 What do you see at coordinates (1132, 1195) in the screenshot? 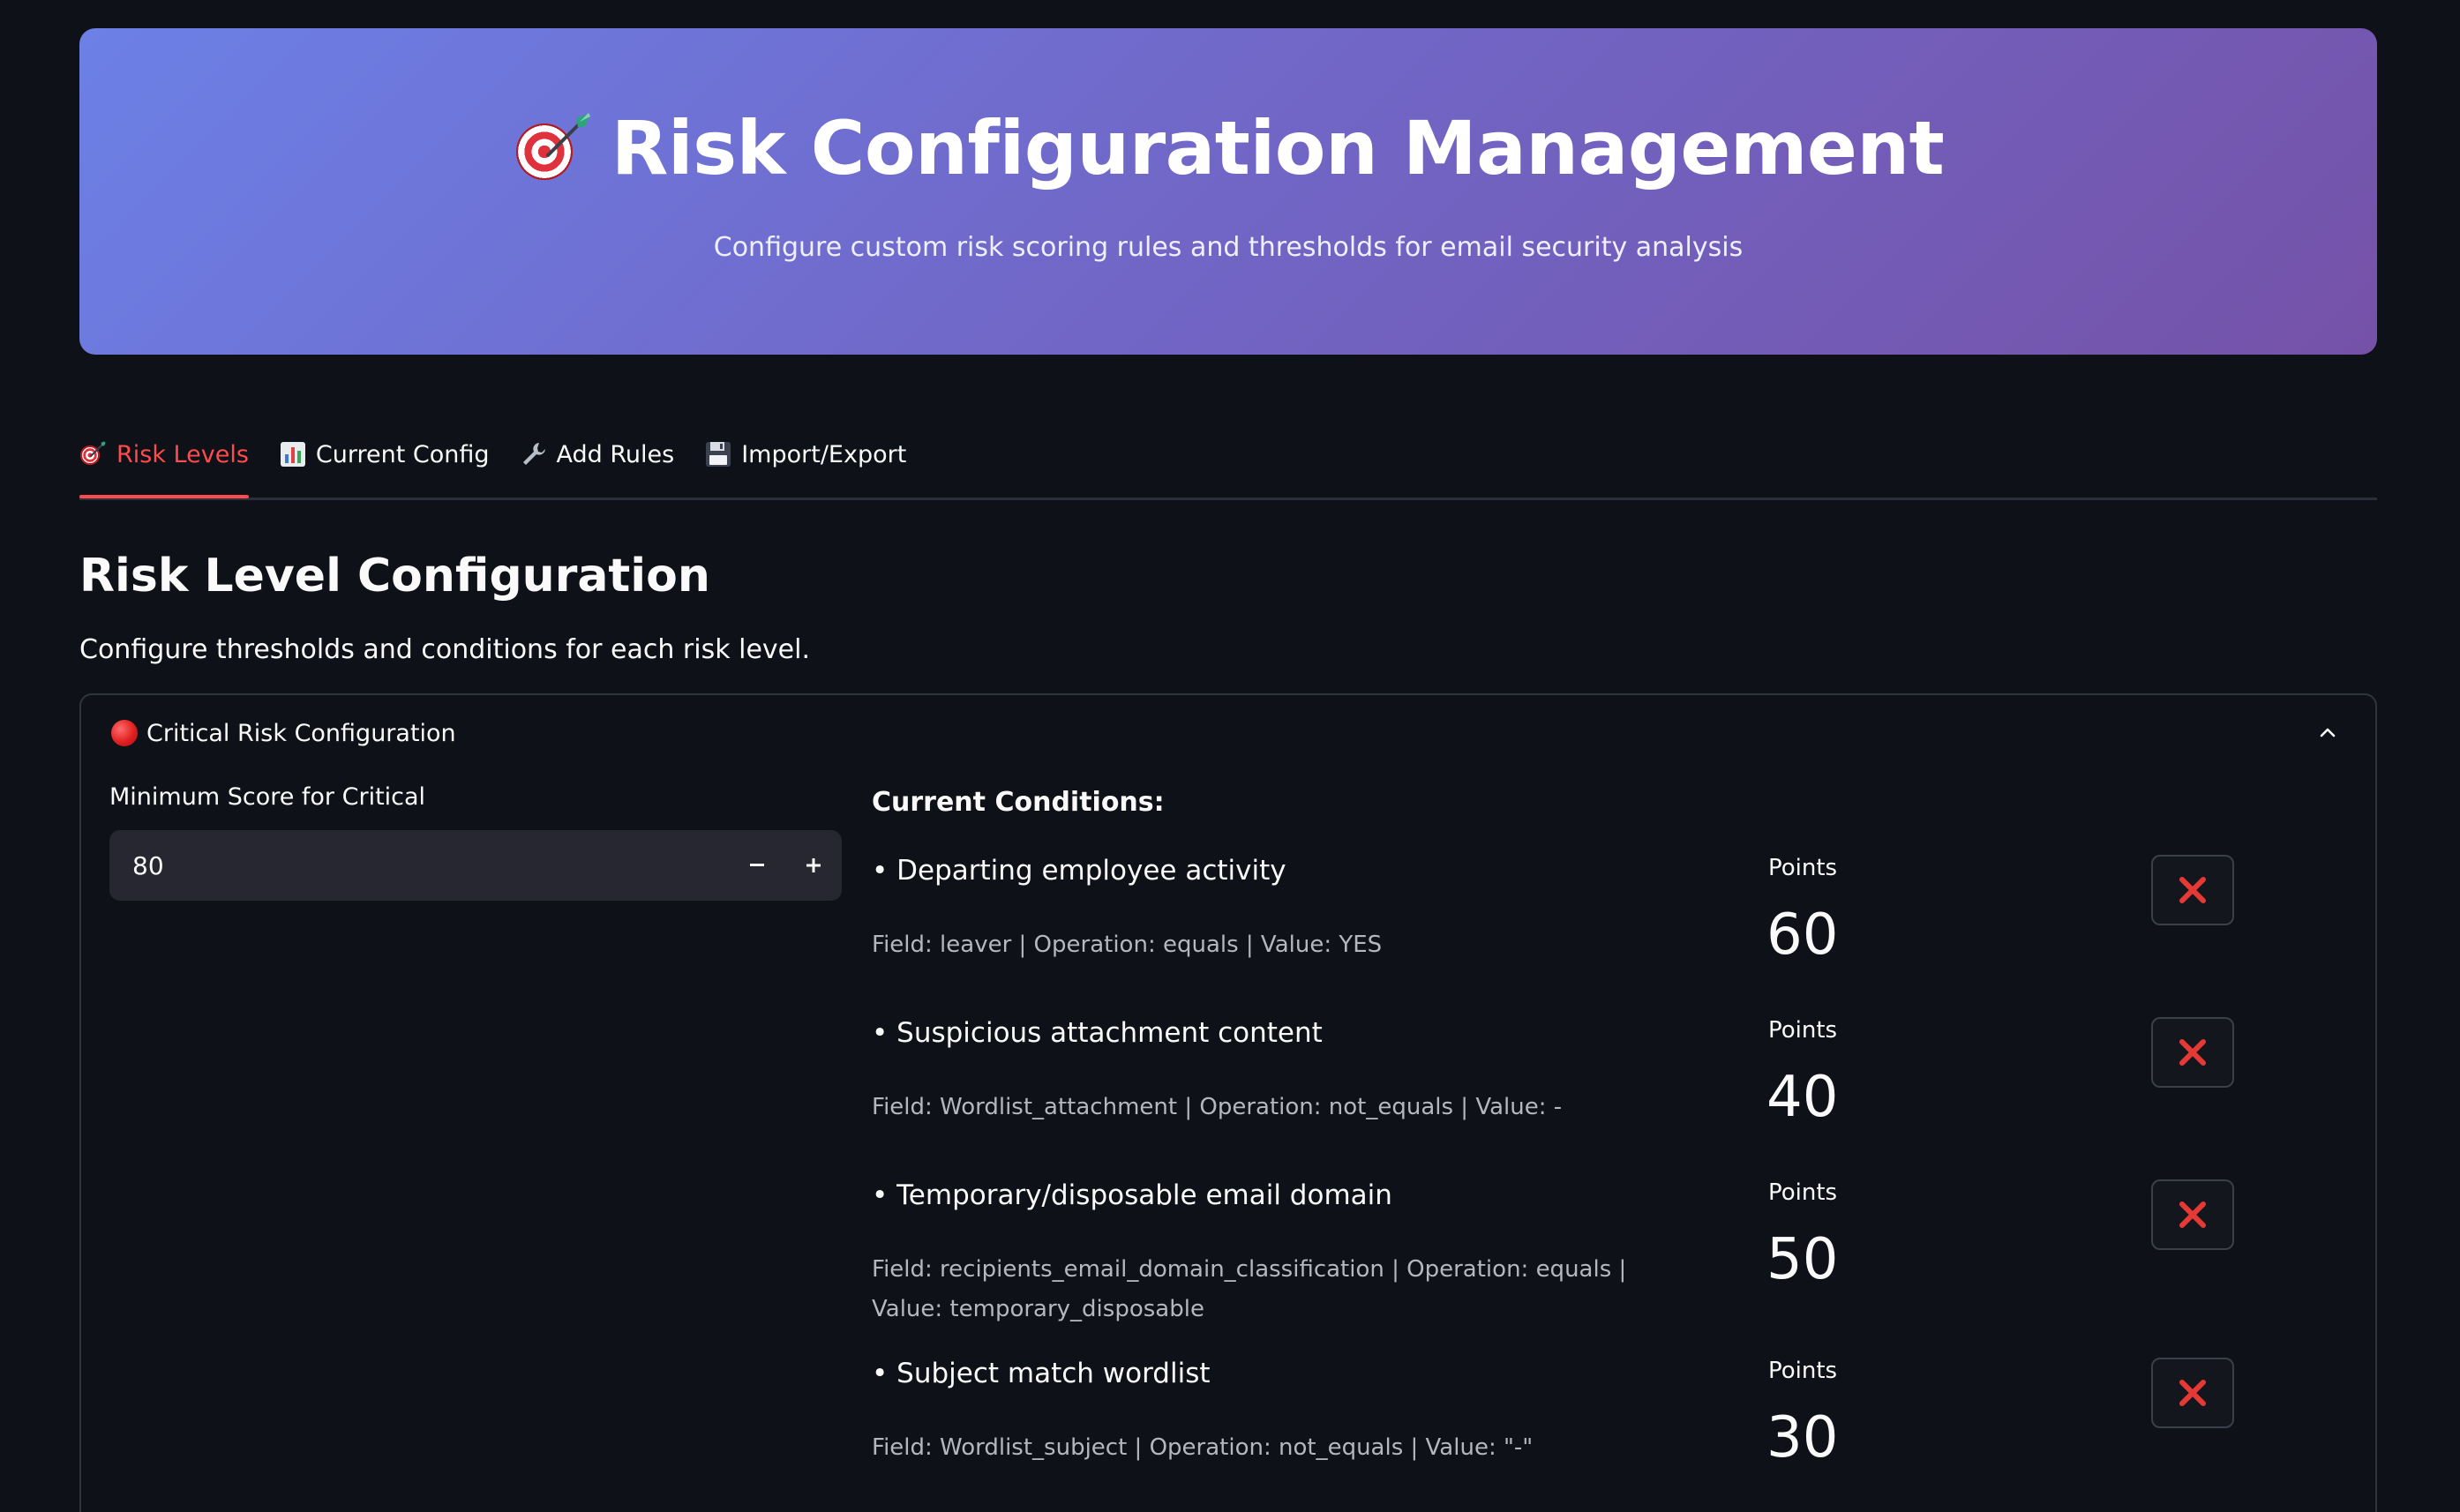
I see `condition-name: • Temporary/disposable email domain` at bounding box center [1132, 1195].